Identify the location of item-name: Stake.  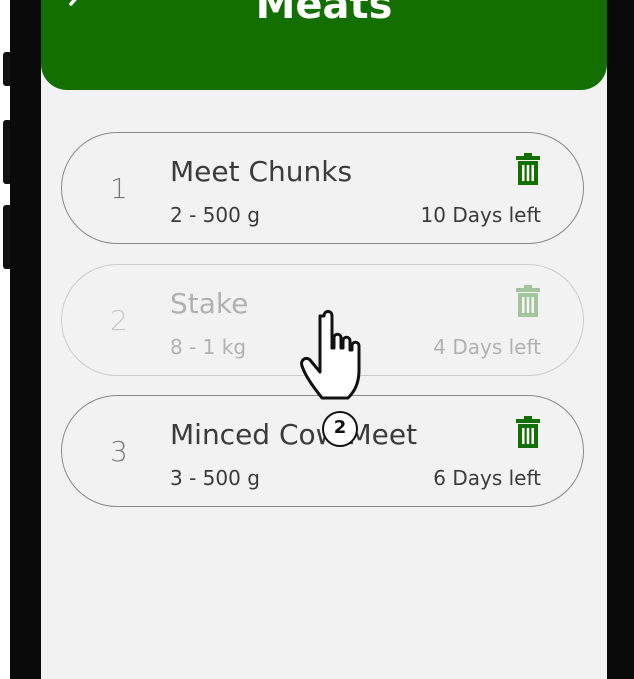
(209, 303).